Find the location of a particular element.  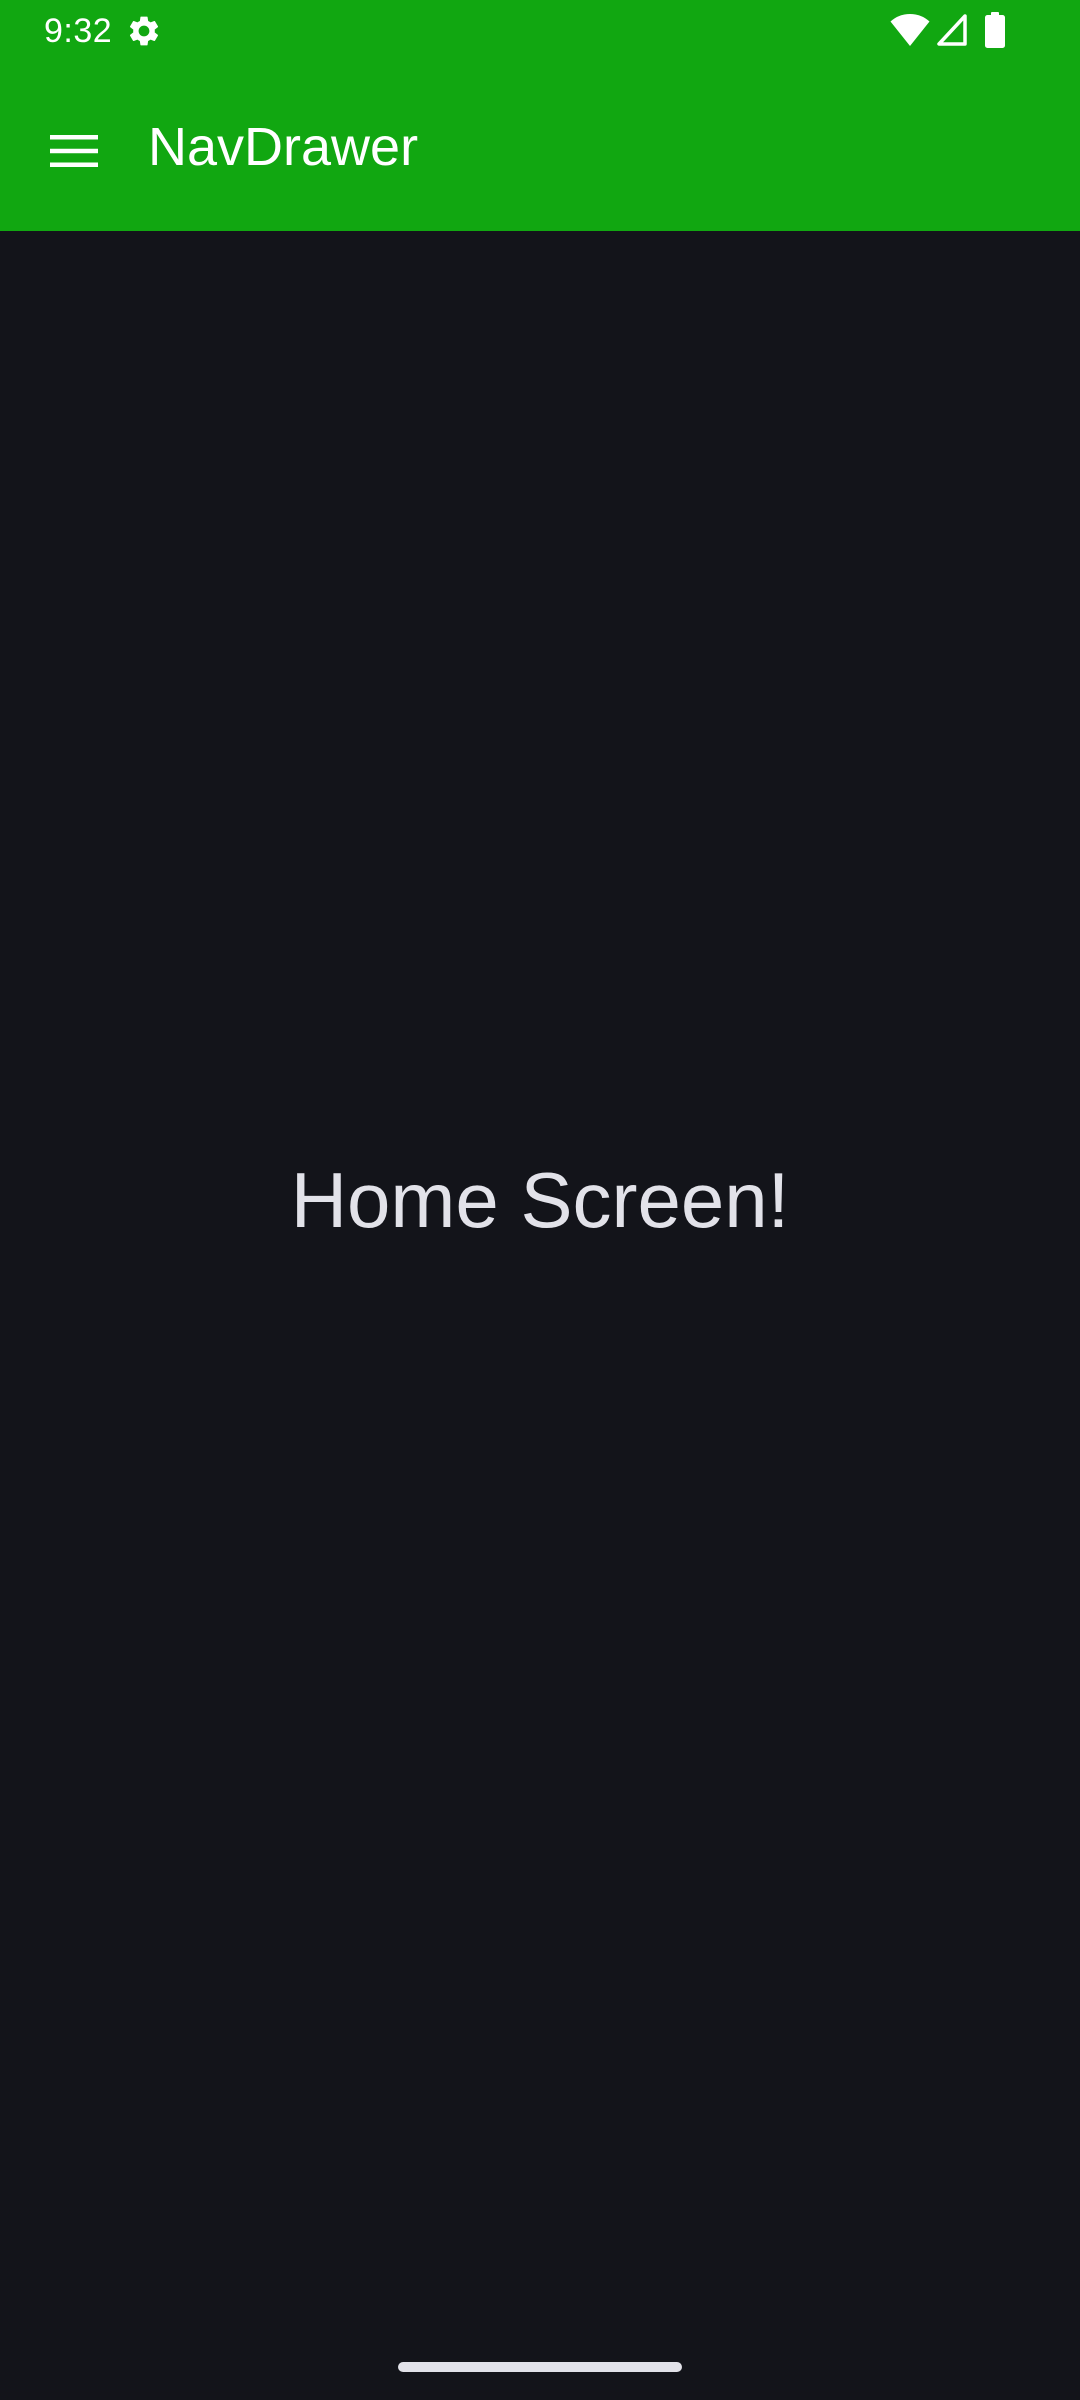

status-time: 9:32 is located at coordinates (78, 31).